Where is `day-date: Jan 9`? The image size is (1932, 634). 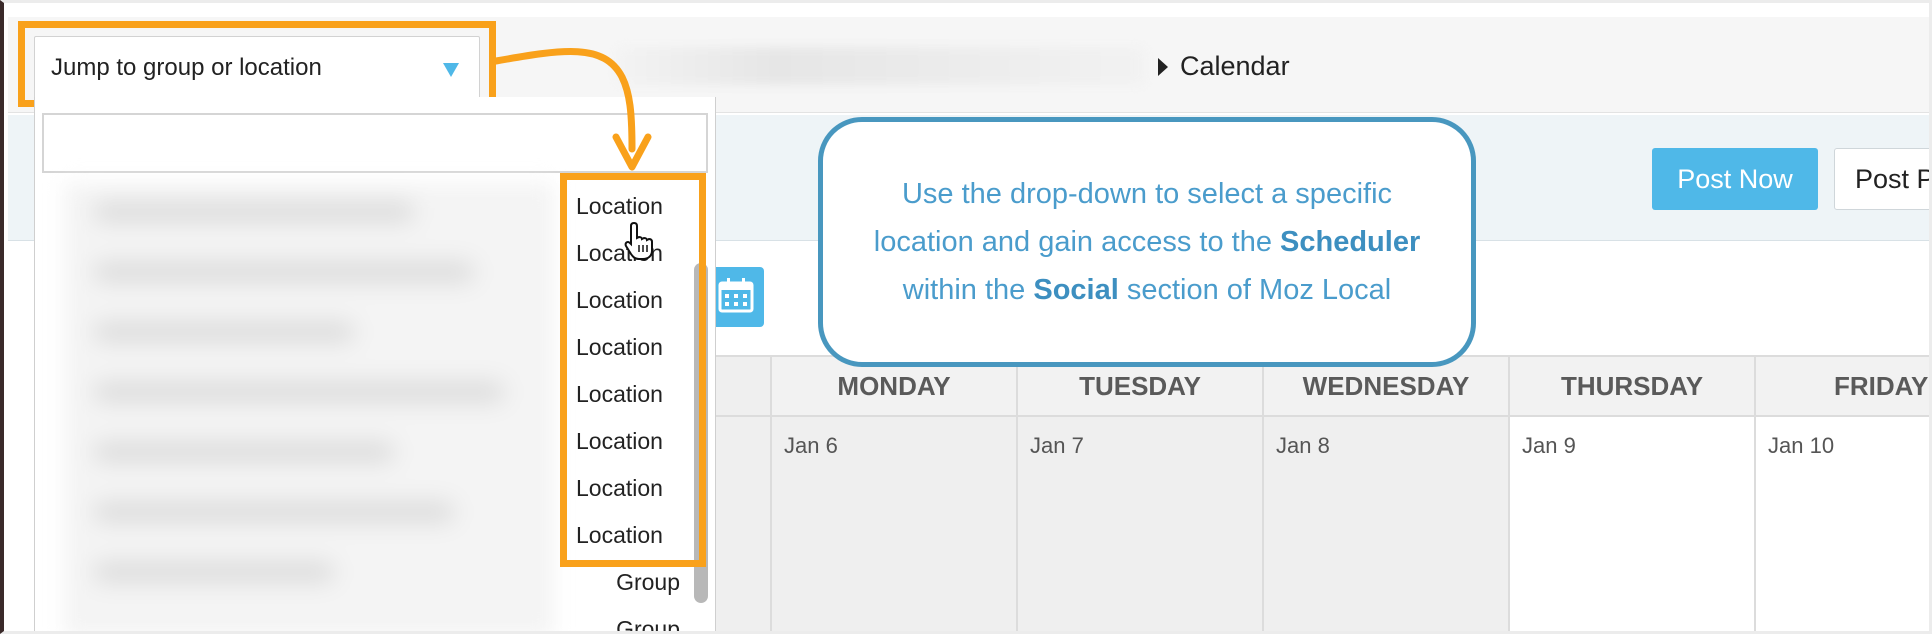 day-date: Jan 9 is located at coordinates (1549, 445).